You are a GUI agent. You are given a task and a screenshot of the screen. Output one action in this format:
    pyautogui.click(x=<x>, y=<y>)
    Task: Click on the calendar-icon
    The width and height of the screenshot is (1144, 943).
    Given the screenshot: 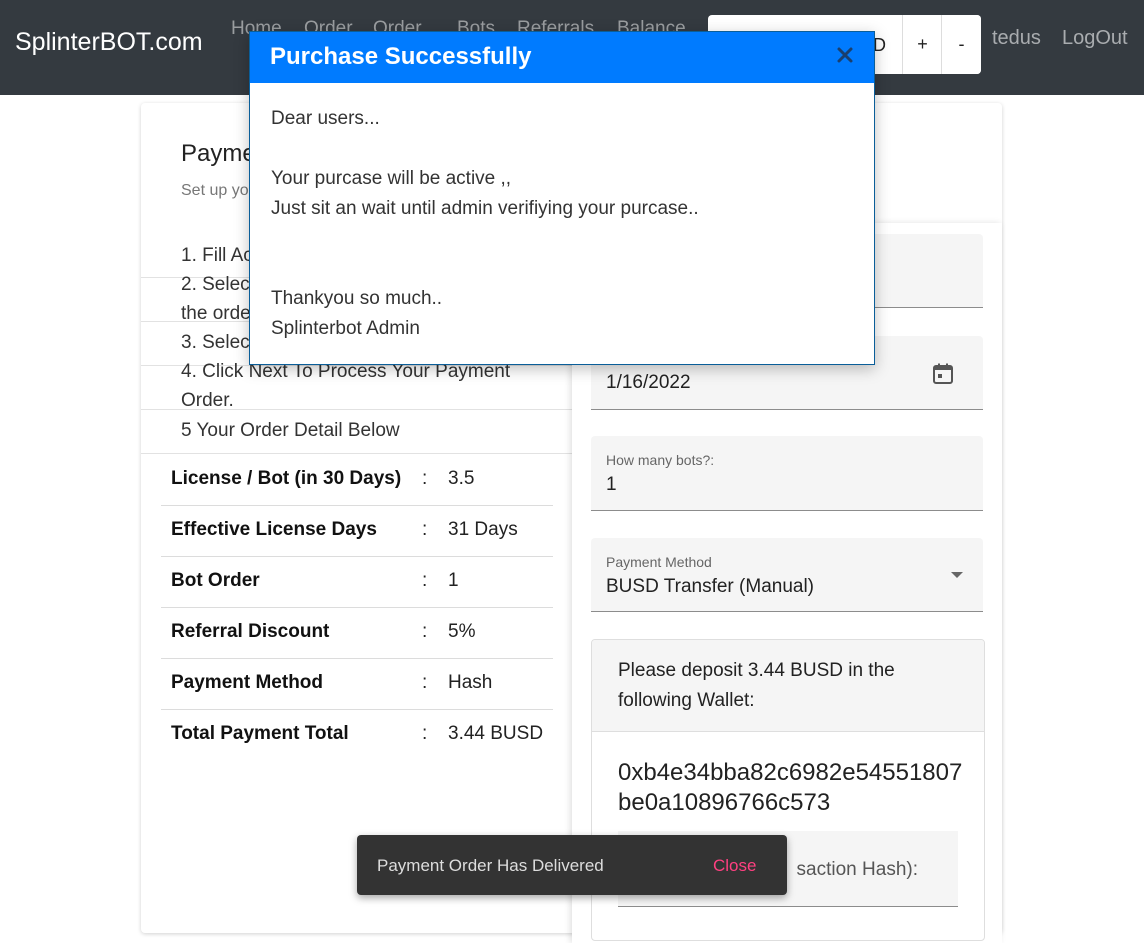 What is the action you would take?
    pyautogui.click(x=943, y=374)
    